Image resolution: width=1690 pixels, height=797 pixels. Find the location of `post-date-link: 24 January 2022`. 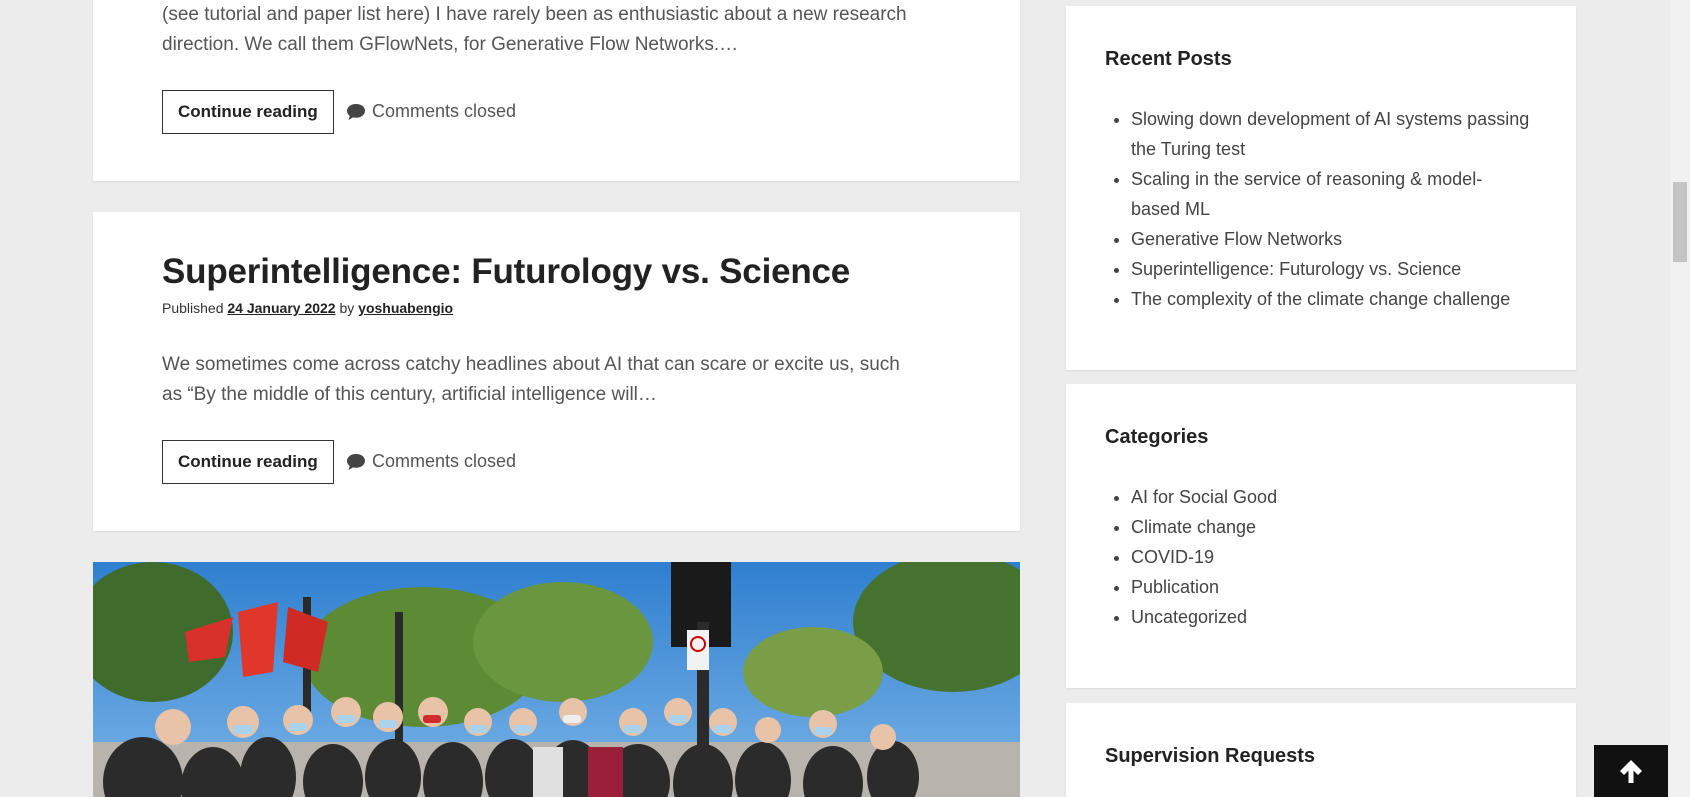

post-date-link: 24 January 2022 is located at coordinates (281, 308).